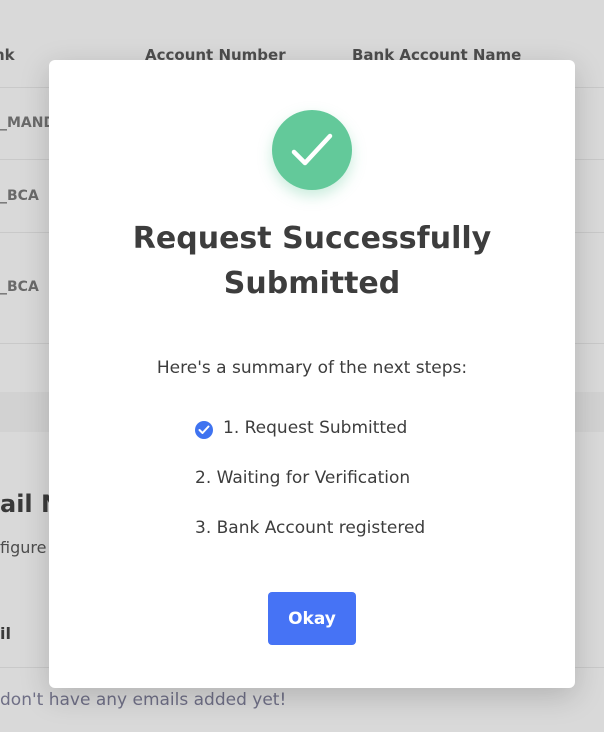  I want to click on email-column-label: il, so click(5, 633).